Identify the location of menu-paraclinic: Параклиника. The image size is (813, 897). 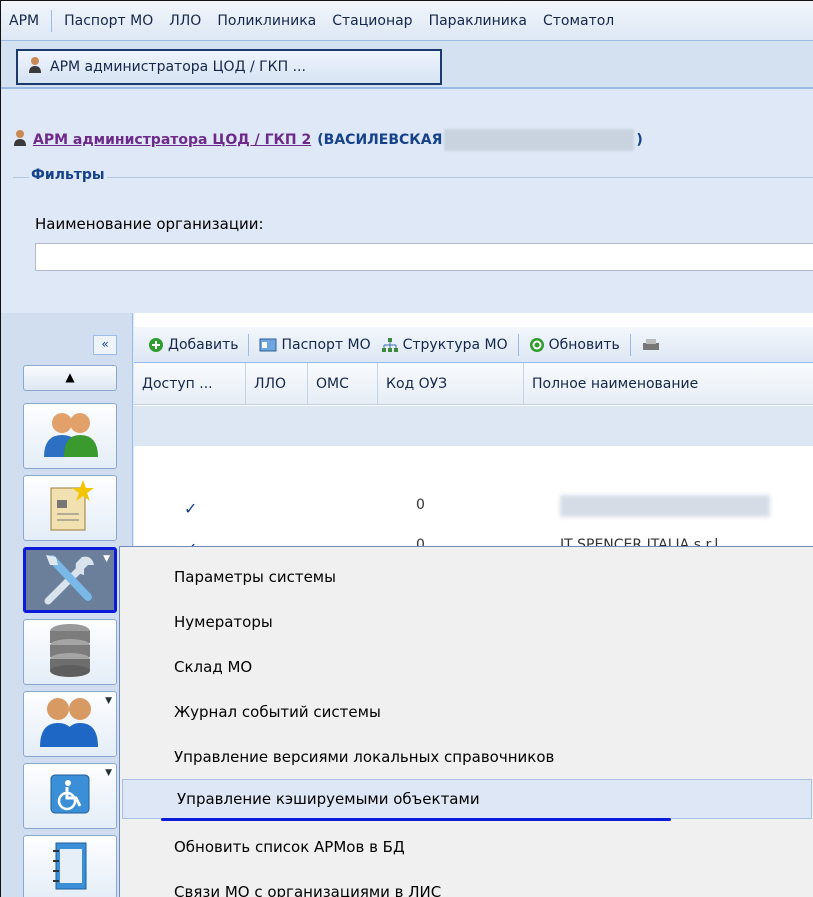
(478, 21).